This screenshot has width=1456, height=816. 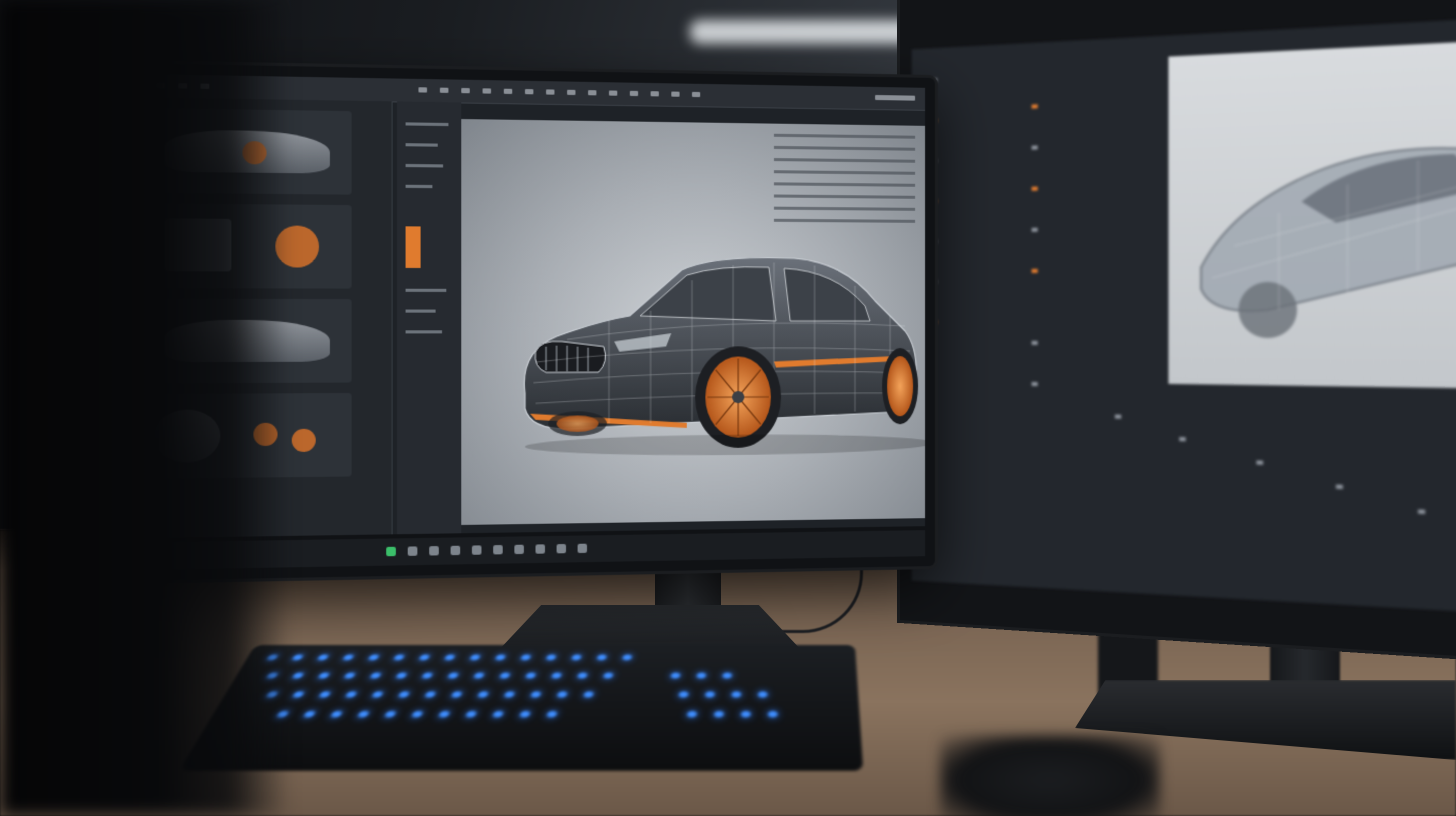 I want to click on tool-strip, so click(x=429, y=317).